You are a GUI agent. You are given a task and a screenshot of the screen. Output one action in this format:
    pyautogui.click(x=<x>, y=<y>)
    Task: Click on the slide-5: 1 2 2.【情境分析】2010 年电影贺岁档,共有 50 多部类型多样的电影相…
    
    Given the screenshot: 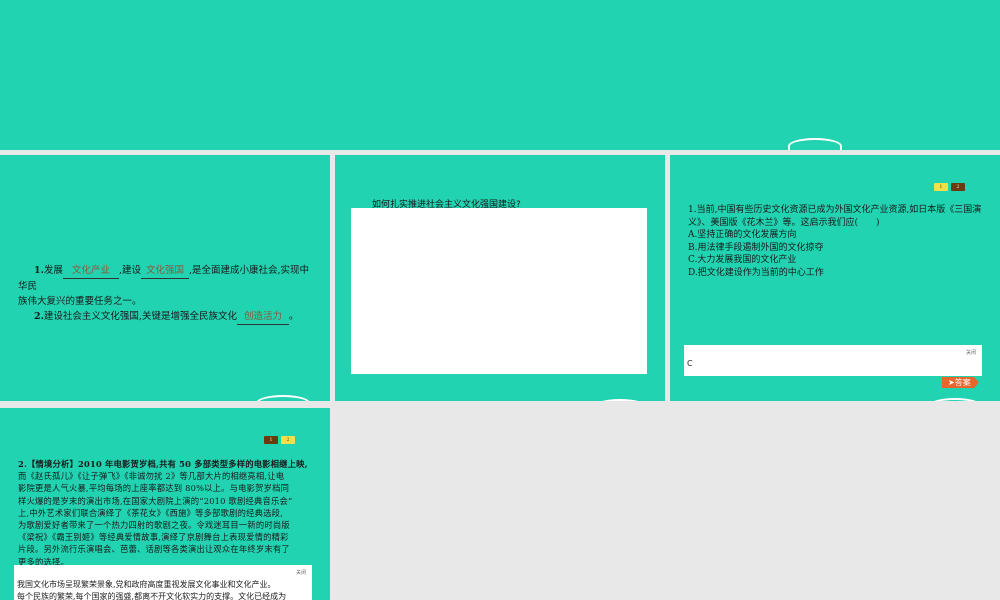 What is the action you would take?
    pyautogui.click(x=165, y=504)
    